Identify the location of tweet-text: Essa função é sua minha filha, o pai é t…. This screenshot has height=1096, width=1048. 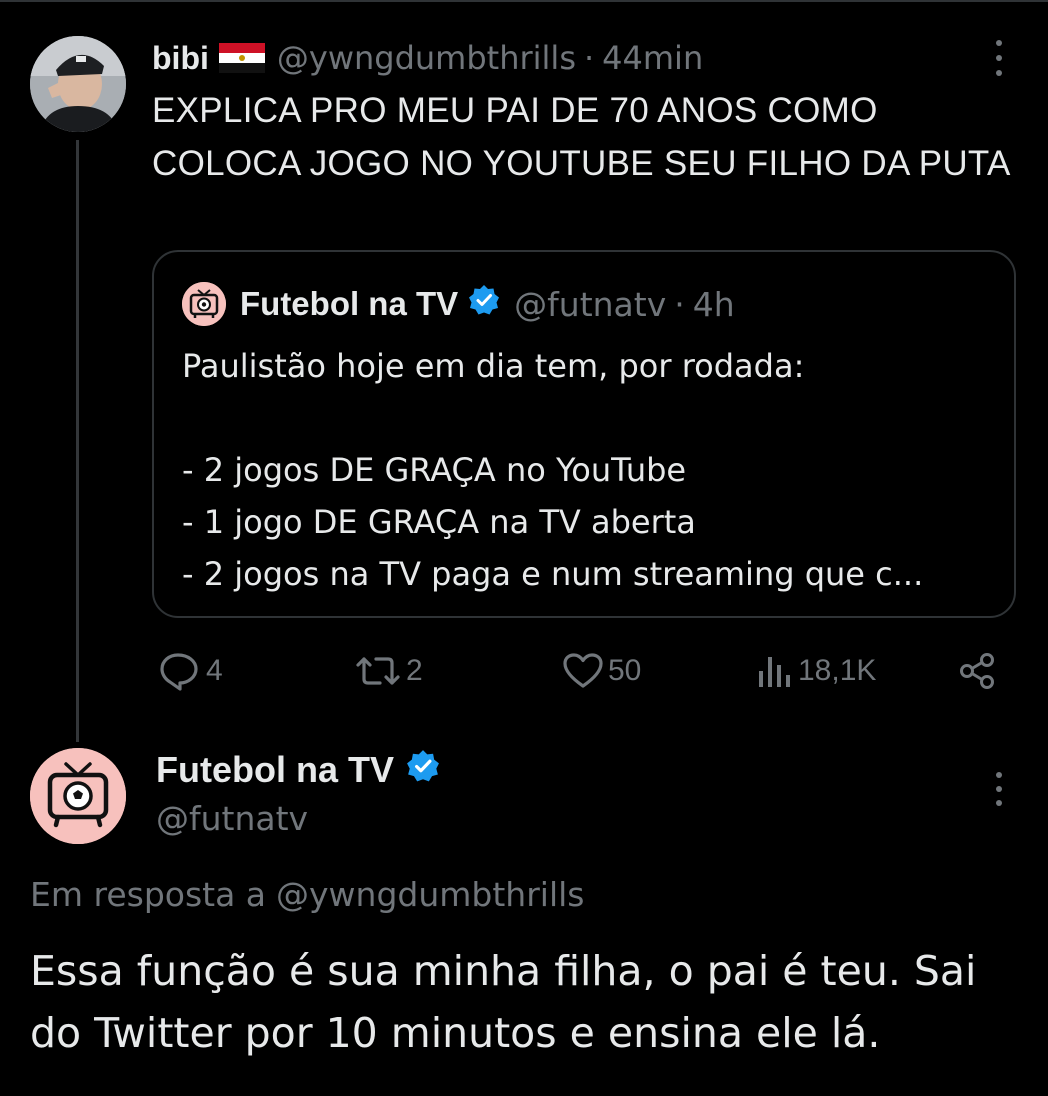
(503, 1002).